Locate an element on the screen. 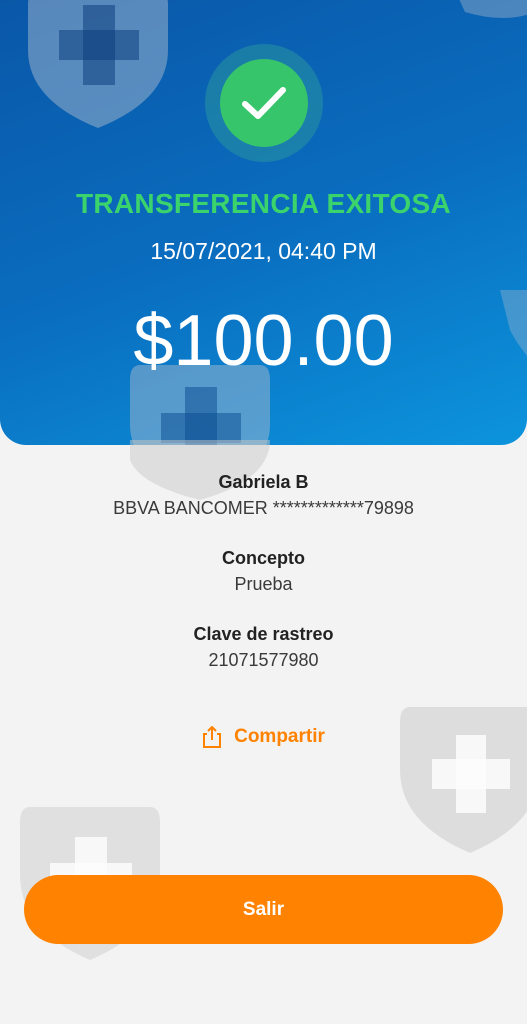  tracking-value: 21071577980 is located at coordinates (263, 660).